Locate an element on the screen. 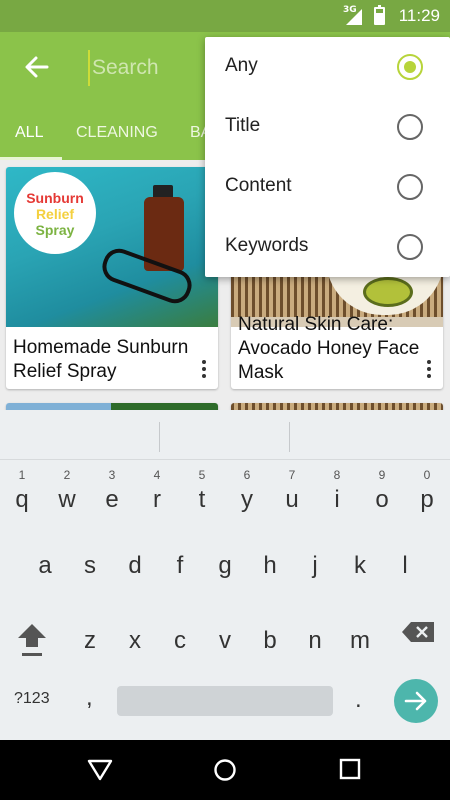 Image resolution: width=450 pixels, height=800 pixels. comma-key: , is located at coordinates (89, 698).